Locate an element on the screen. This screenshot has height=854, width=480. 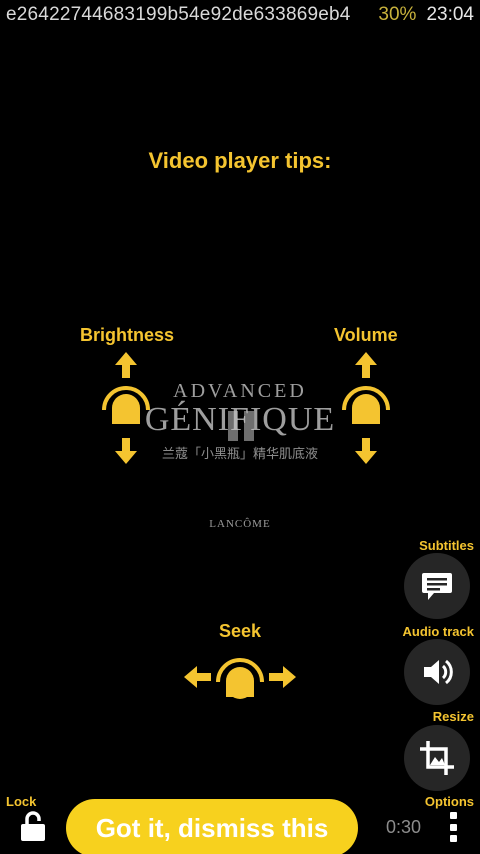
audio-track-label: Audio track is located at coordinates (438, 631).